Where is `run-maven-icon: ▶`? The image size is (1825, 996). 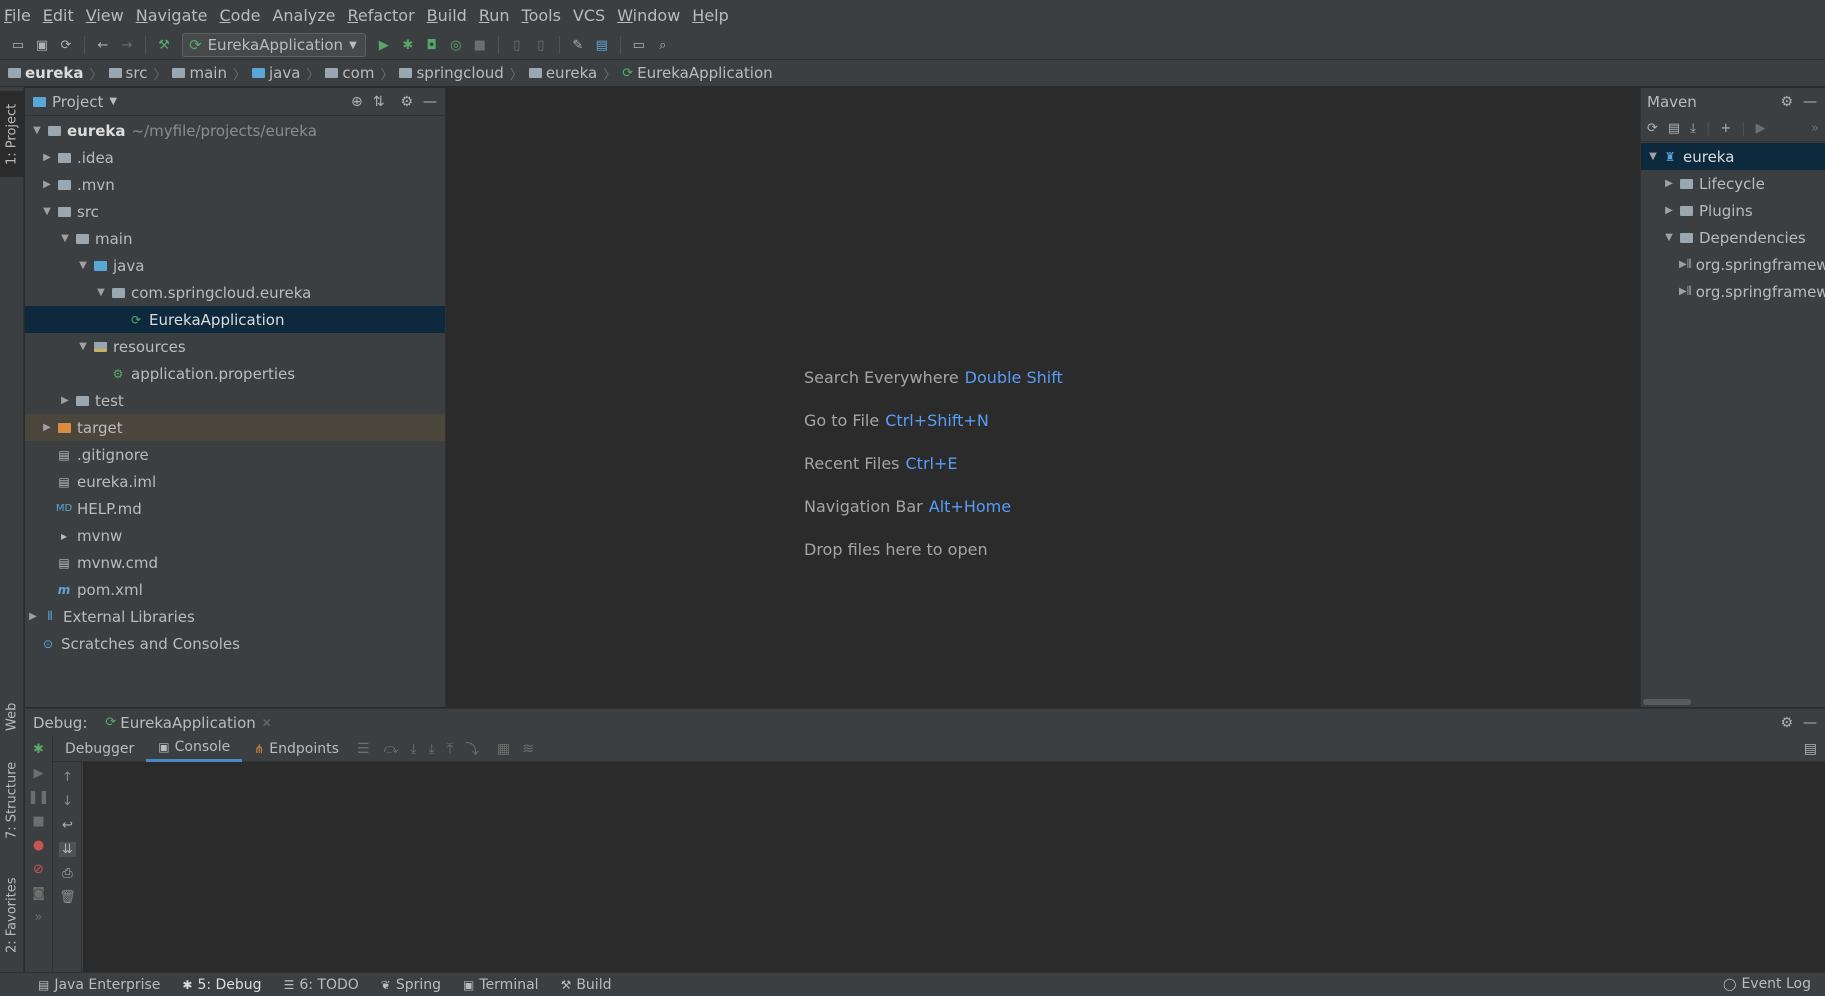
run-maven-icon: ▶ is located at coordinates (1761, 128).